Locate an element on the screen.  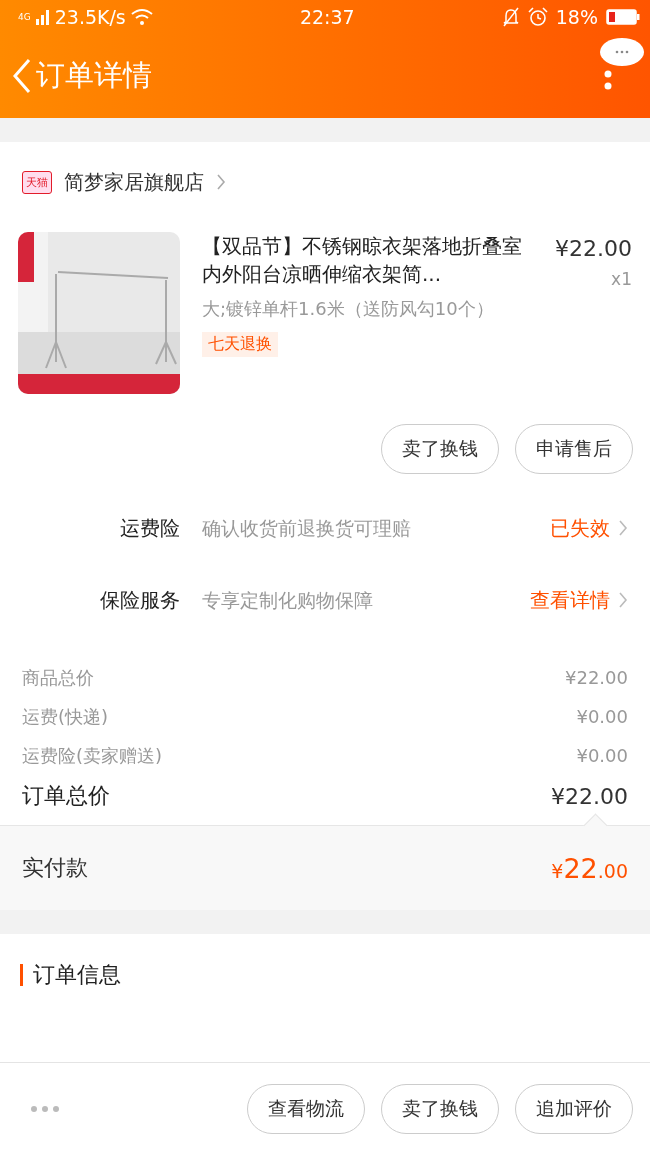
action-button: 申请售后 is located at coordinates (574, 449).